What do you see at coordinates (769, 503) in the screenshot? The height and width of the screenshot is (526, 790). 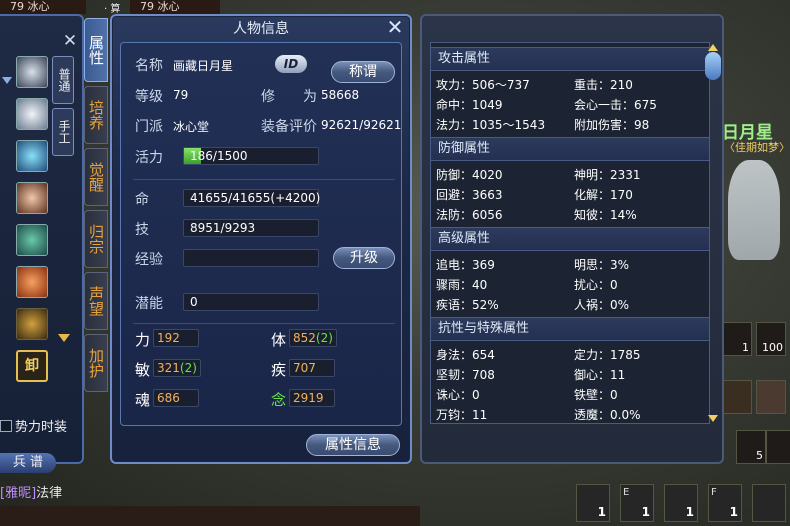 I see `skill-slot` at bounding box center [769, 503].